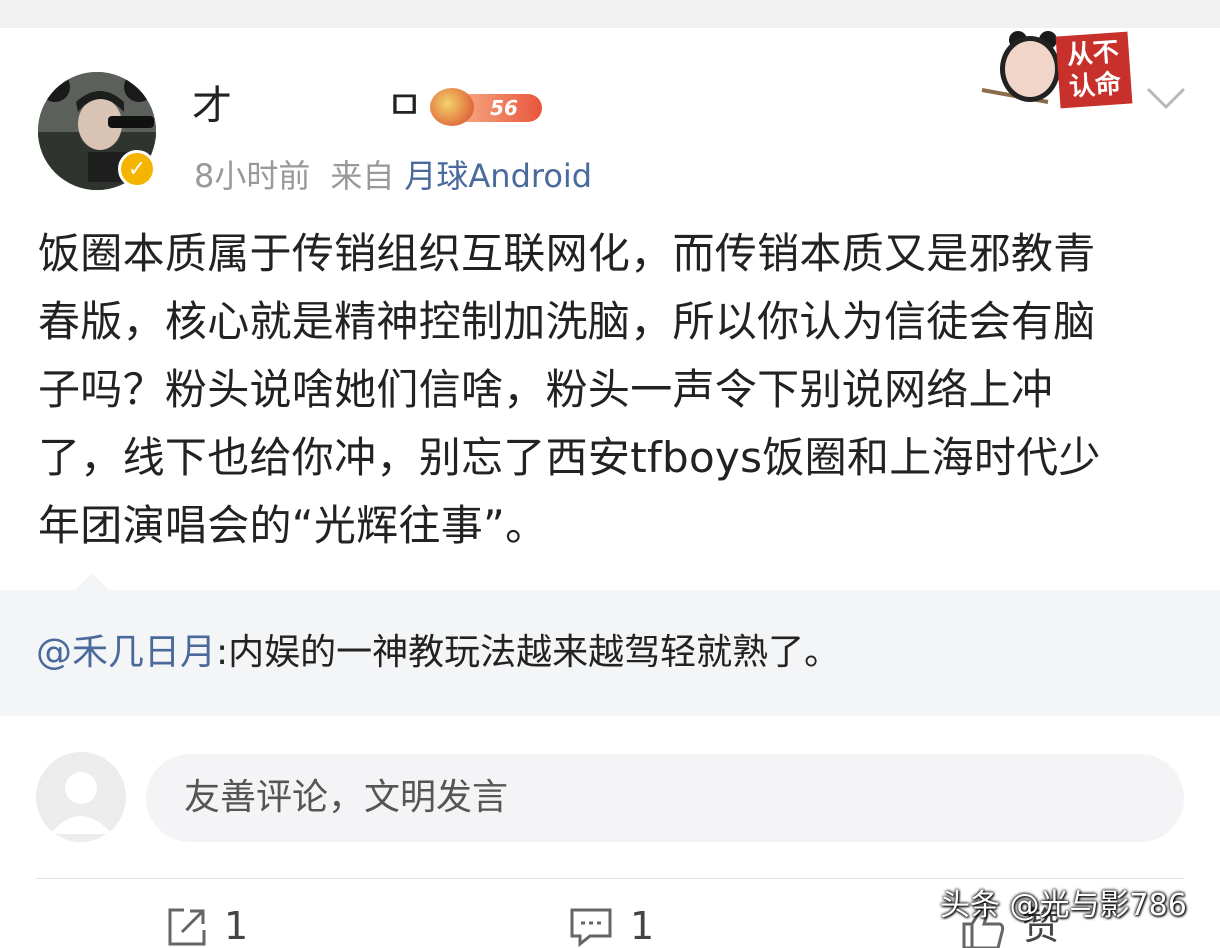 The height and width of the screenshot is (948, 1220). I want to click on card-decoration-sticker: 从不认命, so click(1056, 70).